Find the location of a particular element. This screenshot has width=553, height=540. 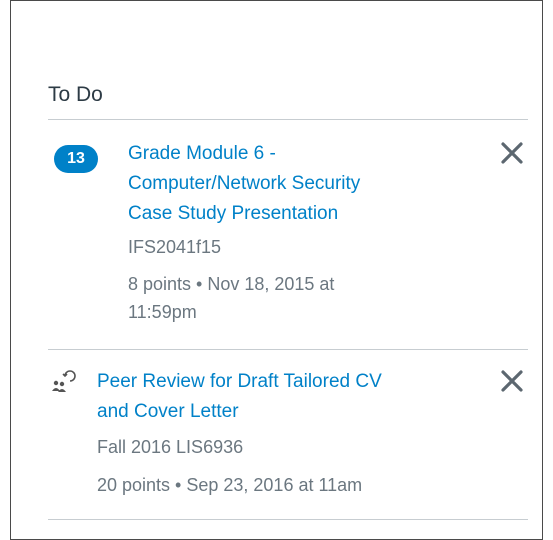

todo-heading-divider is located at coordinates (288, 119).